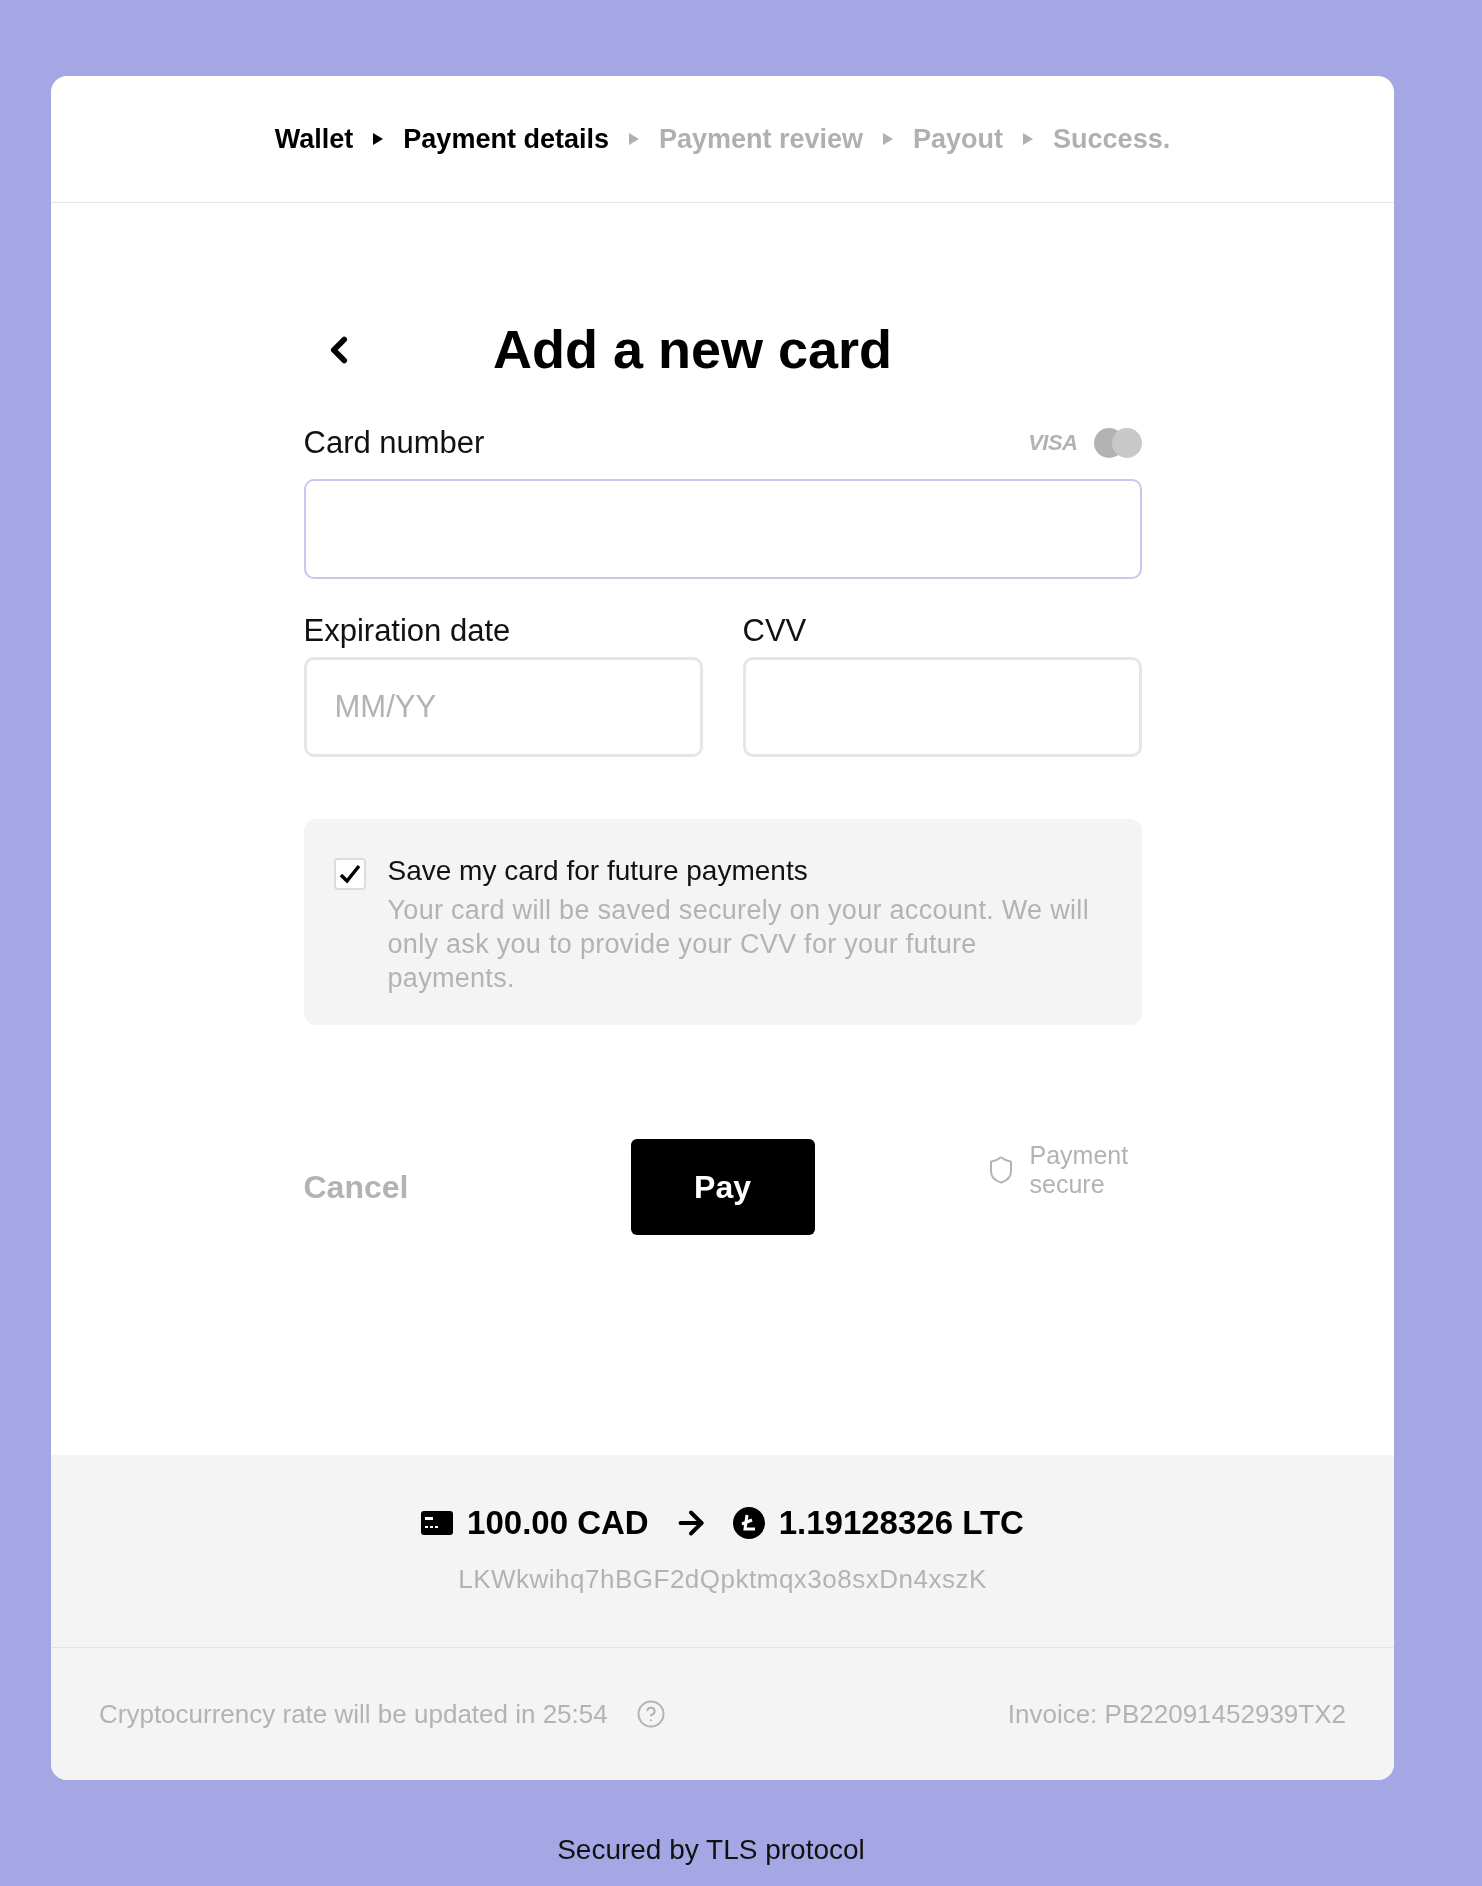 This screenshot has width=1482, height=1886. What do you see at coordinates (506, 139) in the screenshot?
I see `breadcrumb-step: Payment details` at bounding box center [506, 139].